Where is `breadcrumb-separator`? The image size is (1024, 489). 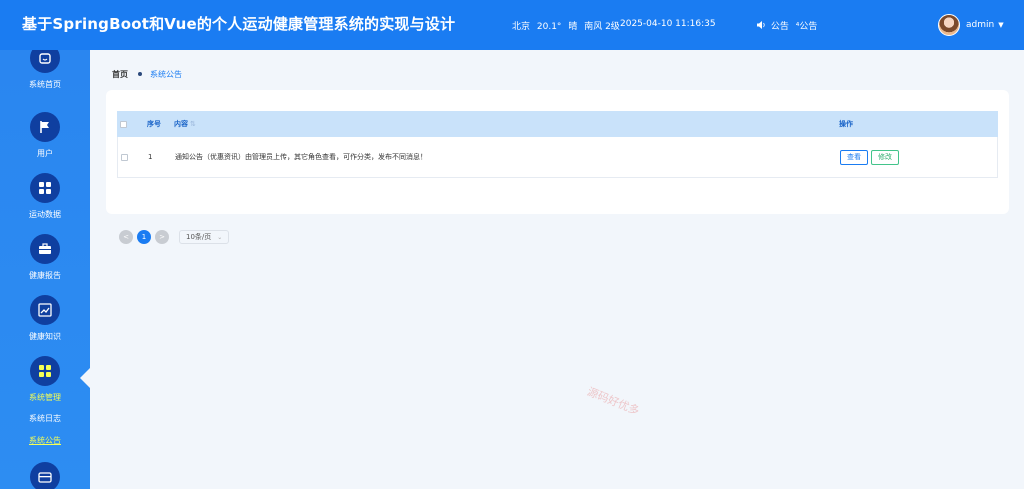 breadcrumb-separator is located at coordinates (140, 74).